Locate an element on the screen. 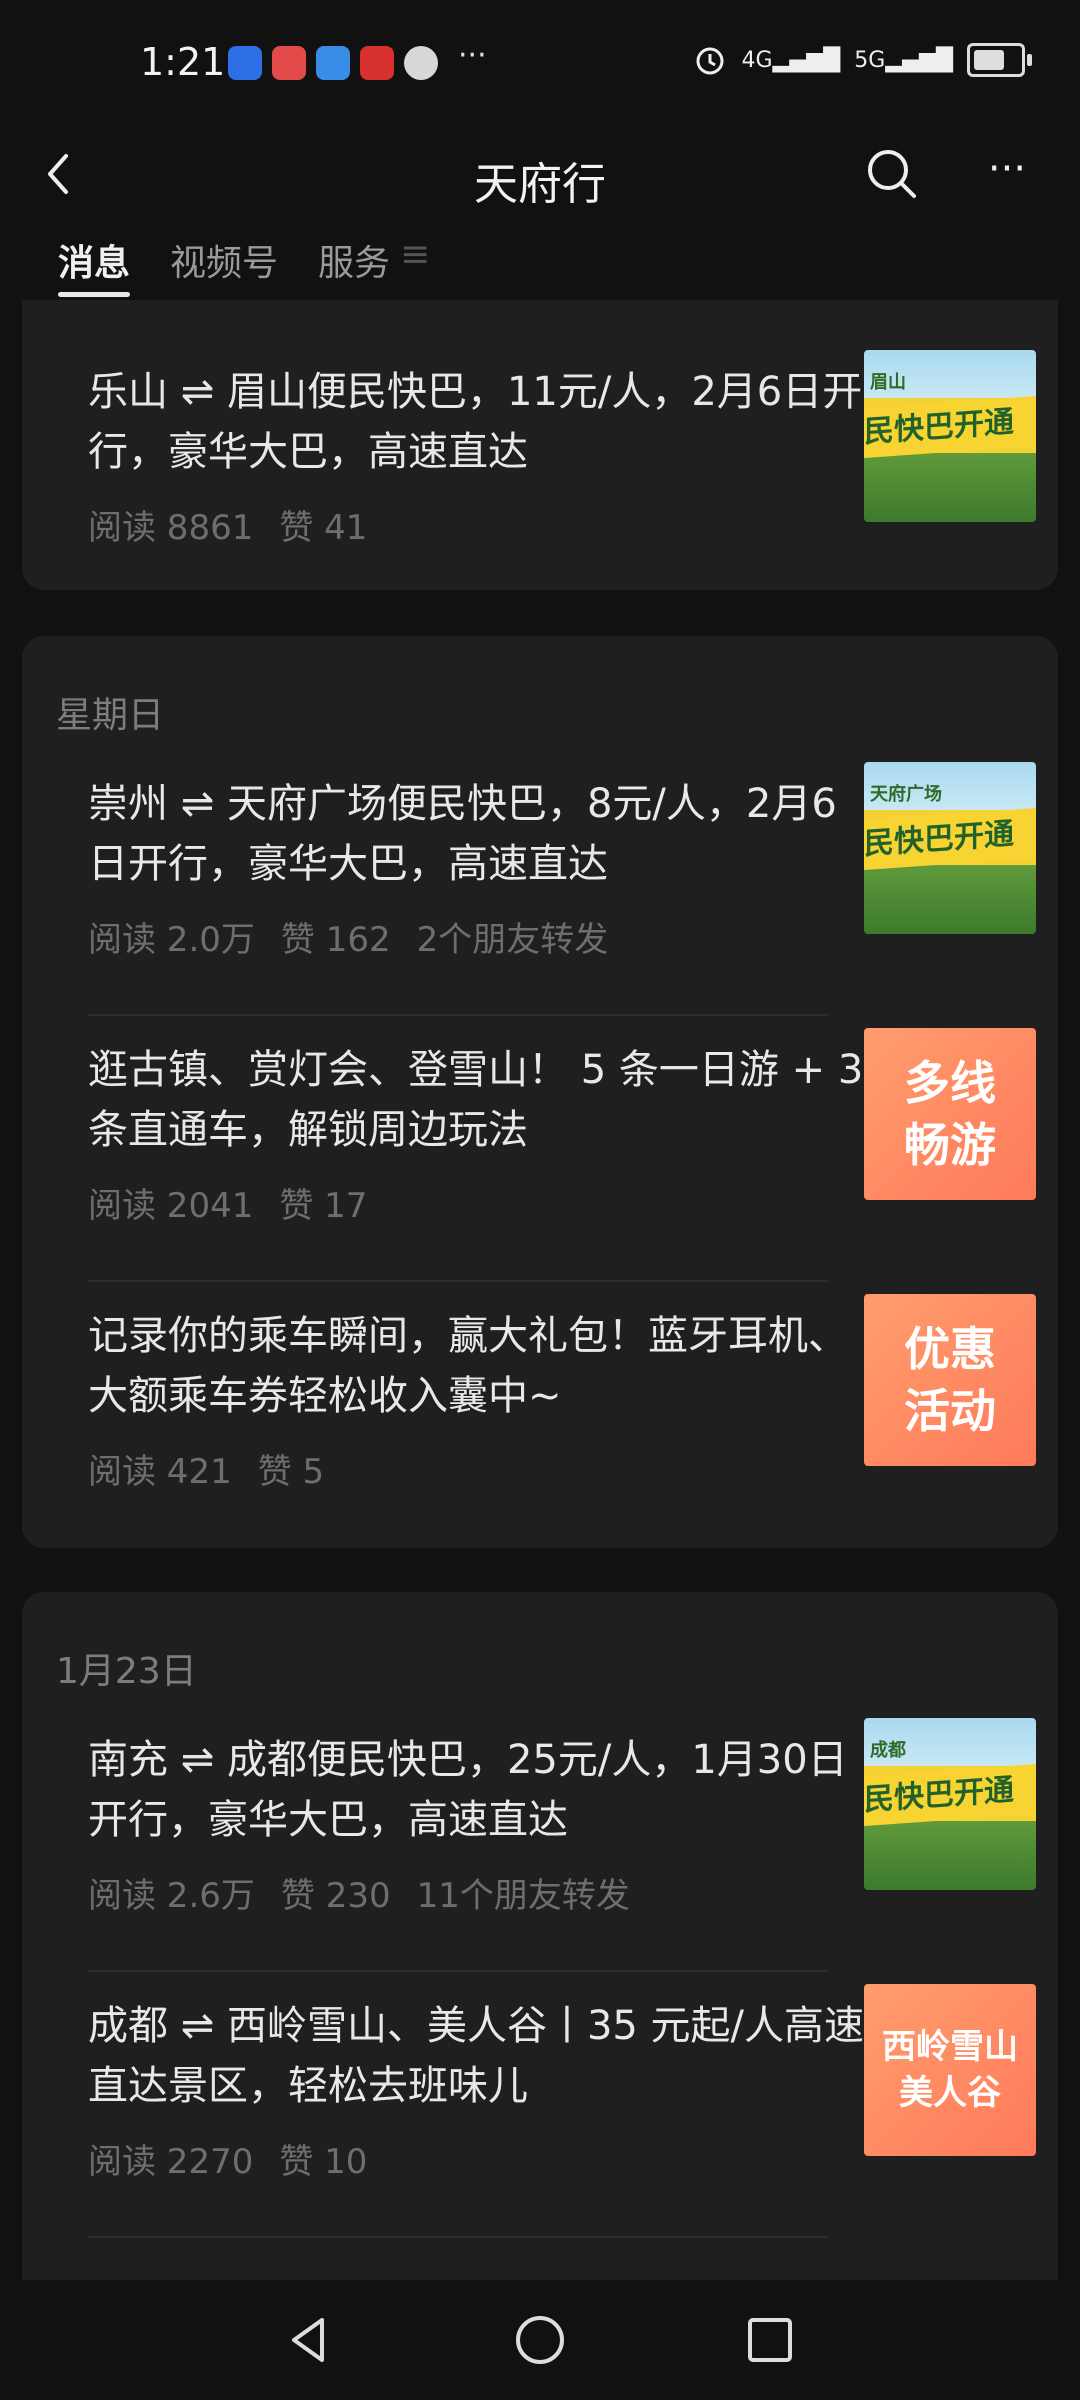 The width and height of the screenshot is (1080, 2400). article-title: 南充 ⇌ 成都便民快巴，25元/人，1月30日开行，豪华大巴，高速直达 is located at coordinates (468, 1790).